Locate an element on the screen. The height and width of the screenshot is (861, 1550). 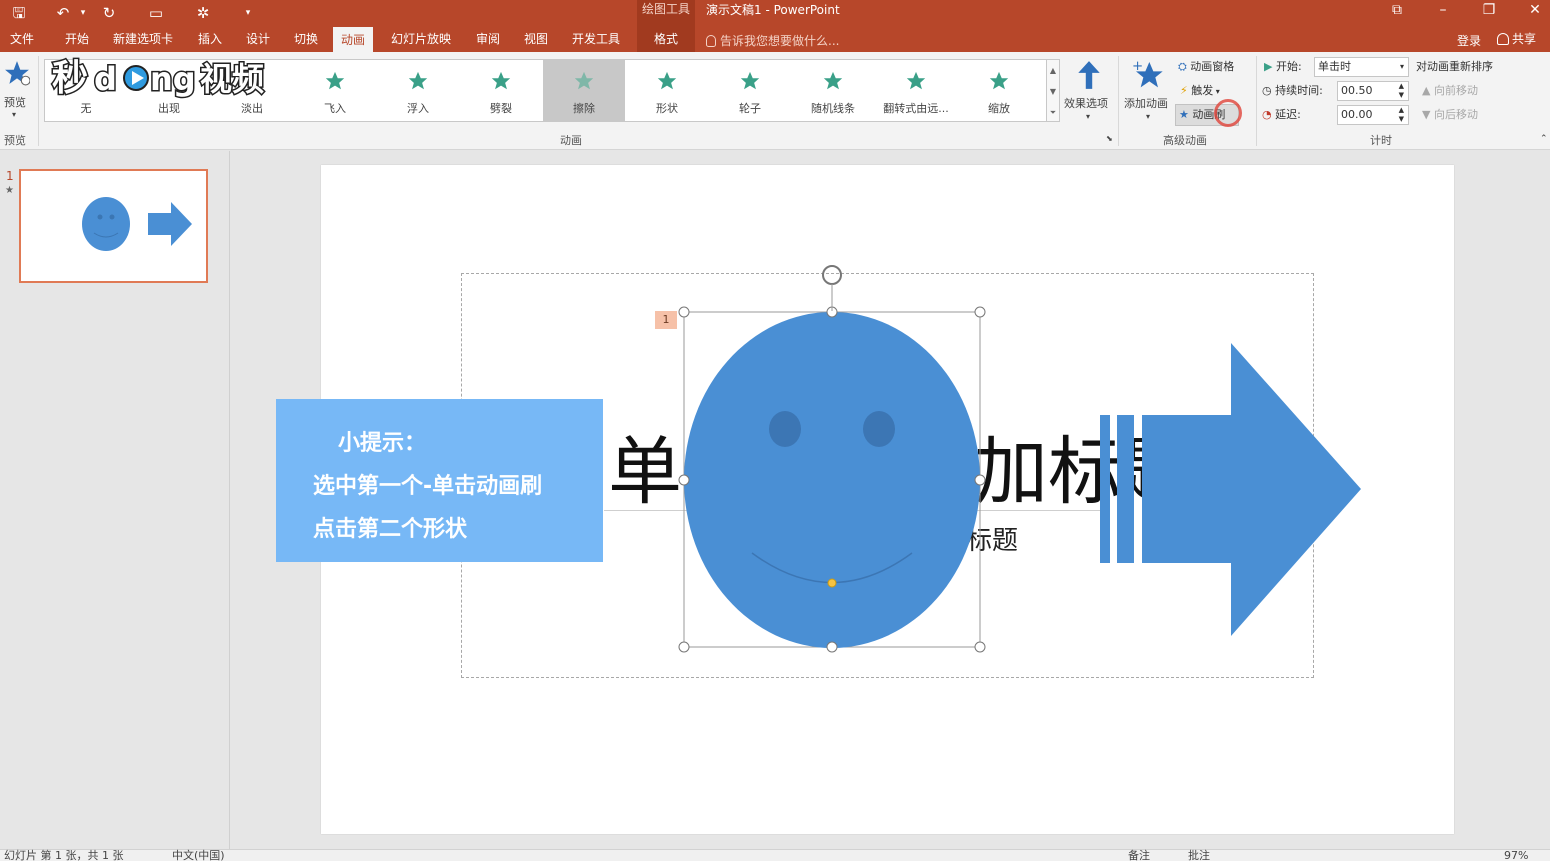
tab-slideshow: 幻灯片放映 is located at coordinates (421, 39).